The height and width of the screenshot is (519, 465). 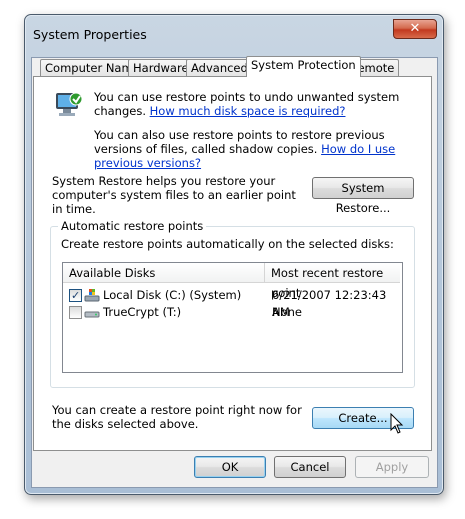 I want to click on disk-name: TrueCrypt (T:), so click(x=142, y=312).